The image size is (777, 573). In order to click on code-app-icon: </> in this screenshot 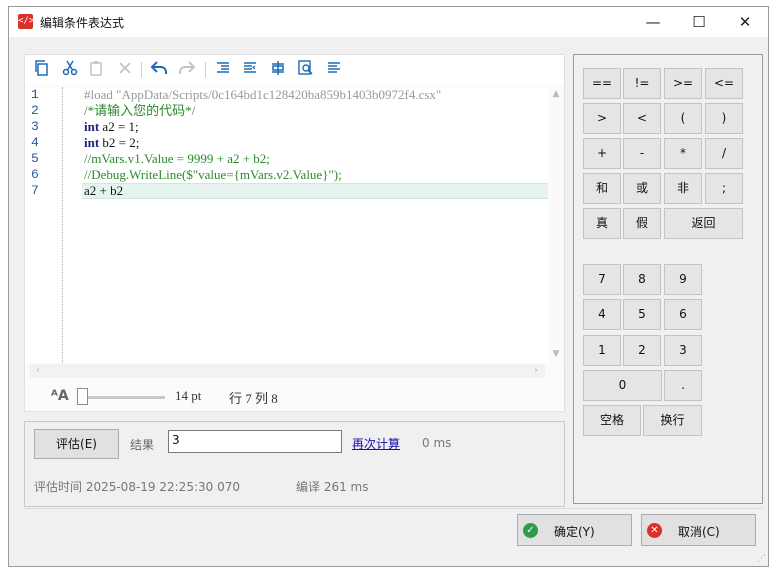, I will do `click(26, 21)`.